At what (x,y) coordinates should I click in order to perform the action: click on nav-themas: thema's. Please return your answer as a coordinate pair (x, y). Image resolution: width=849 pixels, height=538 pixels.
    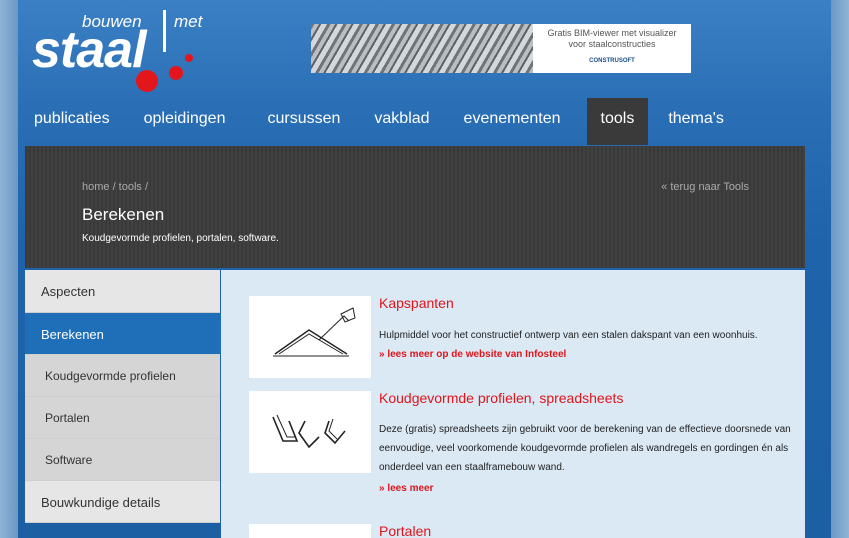
    Looking at the image, I should click on (696, 121).